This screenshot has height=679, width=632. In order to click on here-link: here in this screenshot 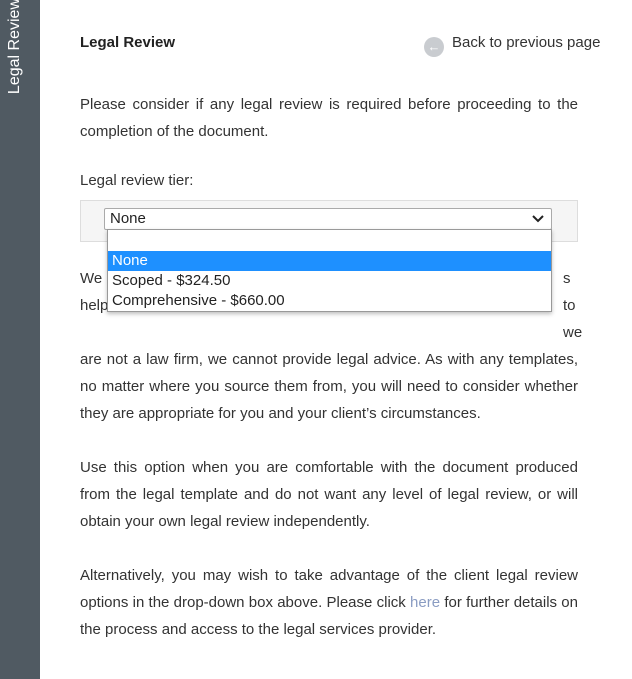, I will do `click(425, 602)`.